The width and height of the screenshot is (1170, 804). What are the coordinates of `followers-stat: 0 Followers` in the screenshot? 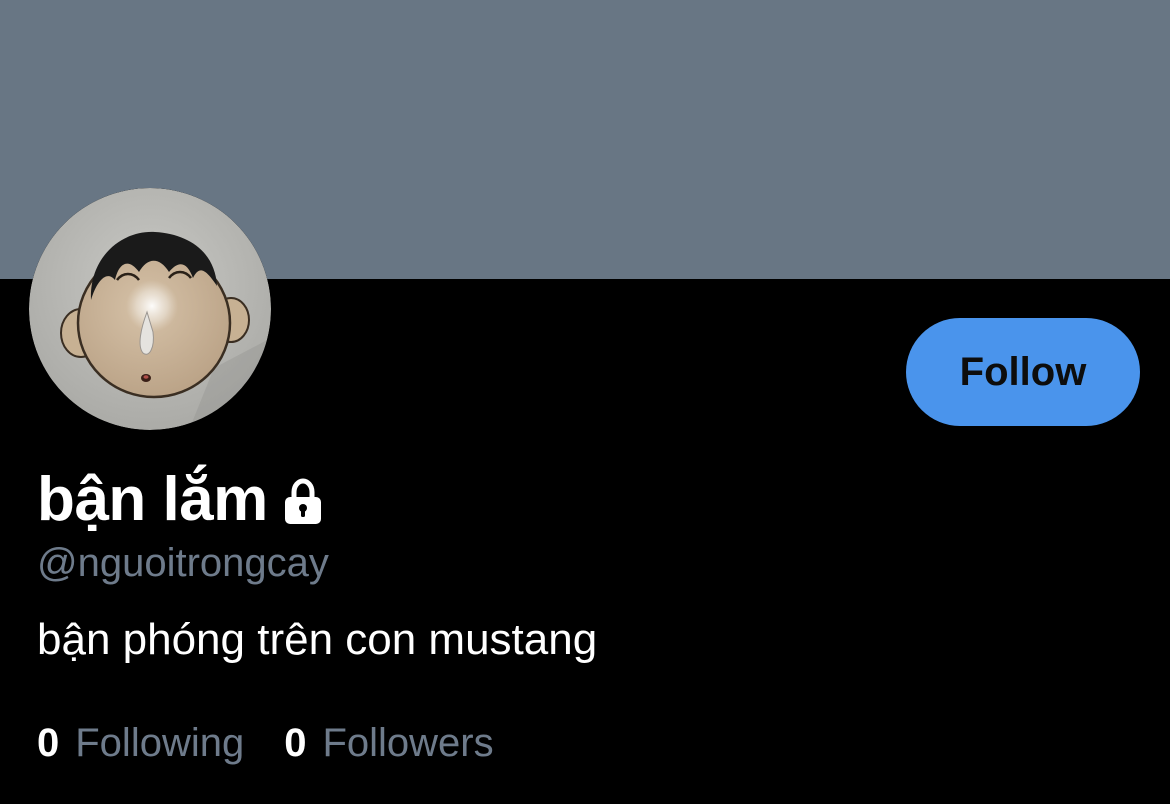 It's located at (388, 743).